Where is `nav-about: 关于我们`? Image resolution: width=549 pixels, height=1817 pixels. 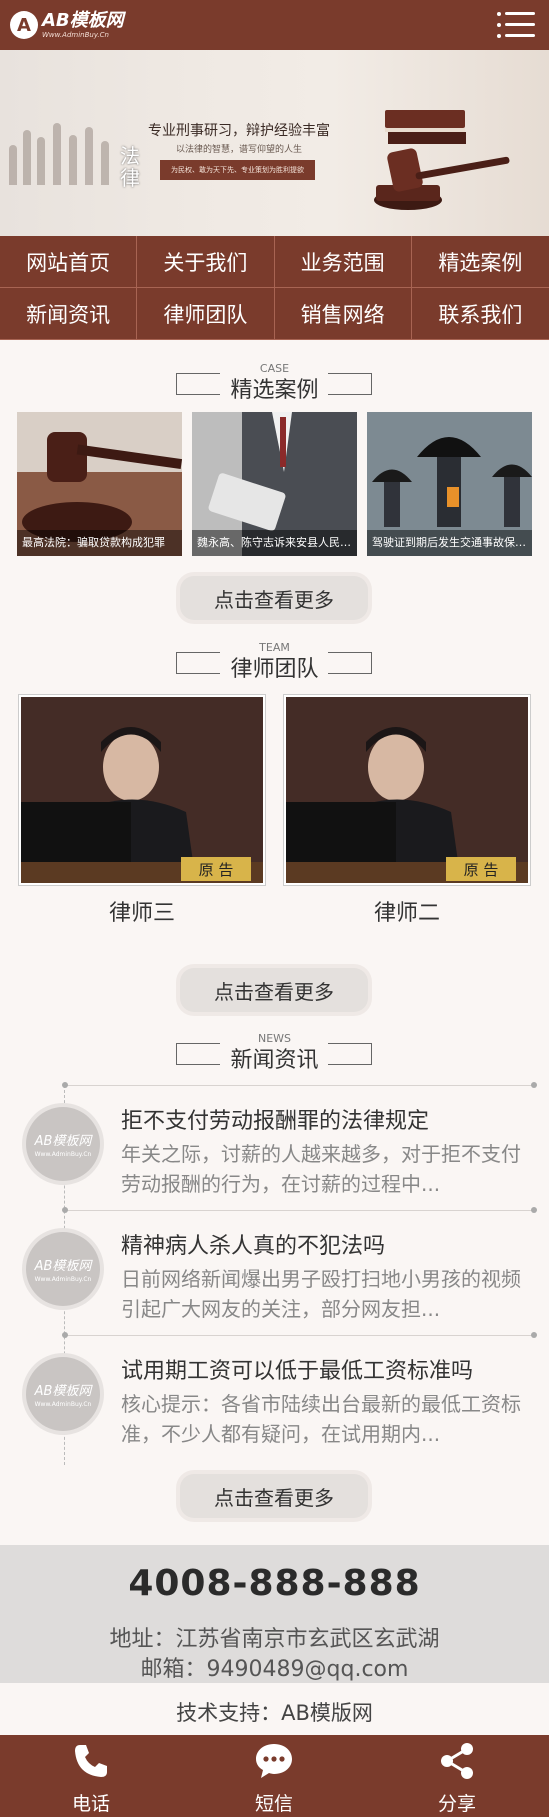
nav-about: 关于我们 is located at coordinates (206, 262).